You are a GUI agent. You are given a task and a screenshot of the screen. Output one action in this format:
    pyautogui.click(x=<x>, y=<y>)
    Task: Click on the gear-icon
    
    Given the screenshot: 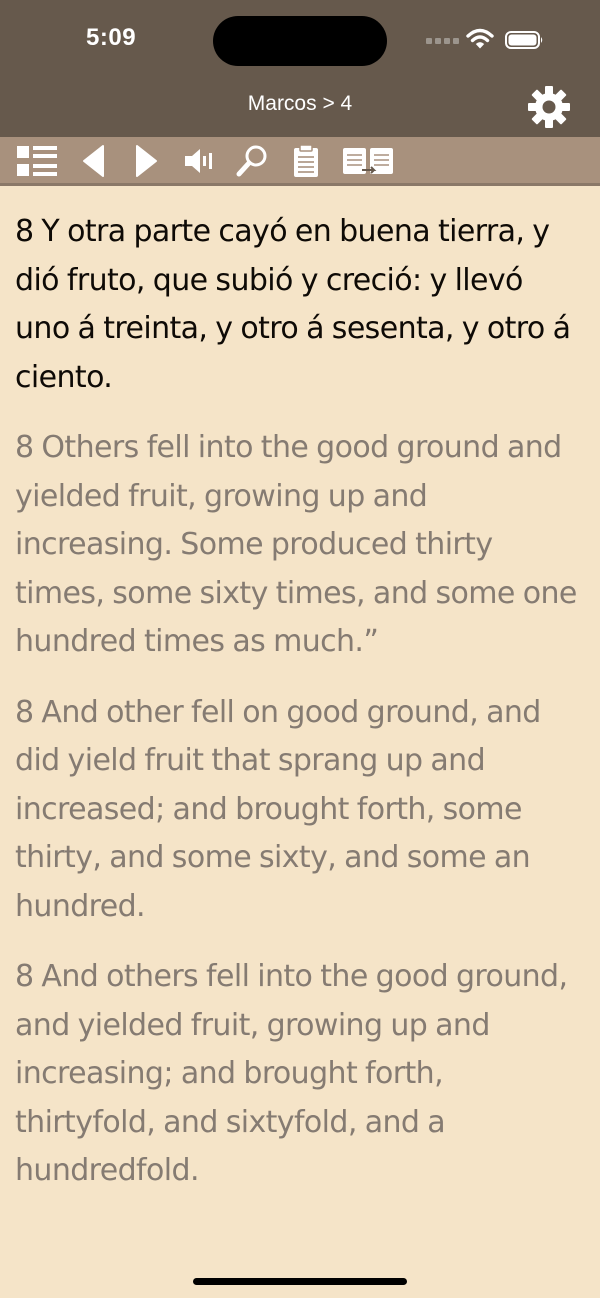 What is the action you would take?
    pyautogui.click(x=549, y=107)
    